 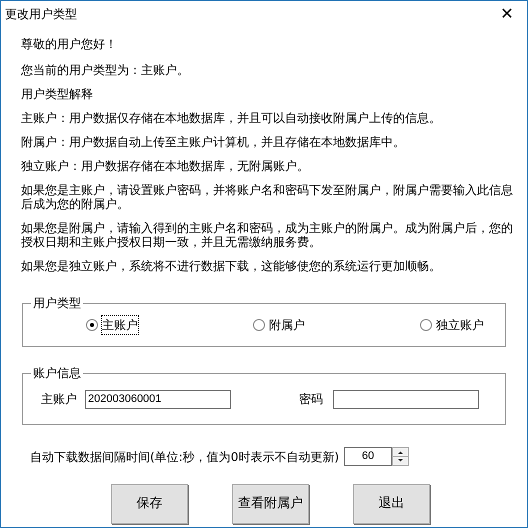 What do you see at coordinates (120, 325) in the screenshot?
I see `radio-label: 主账户` at bounding box center [120, 325].